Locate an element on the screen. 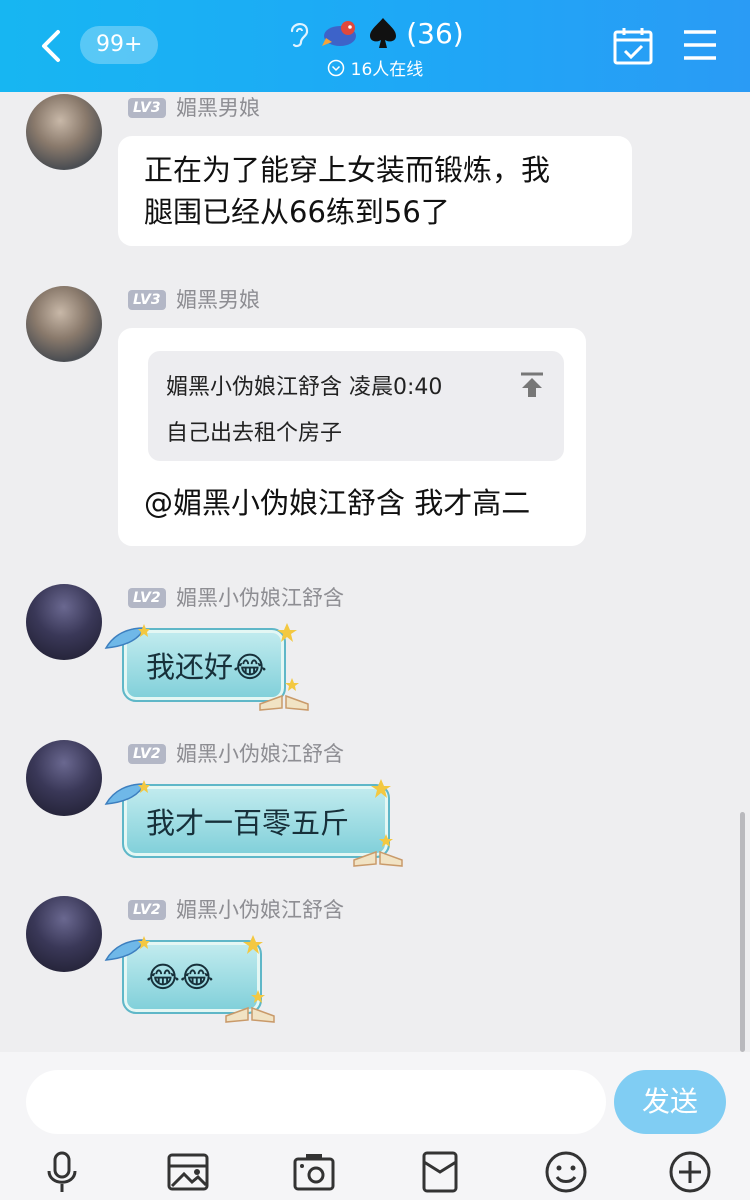 This screenshot has width=750, height=1200. spade-icon is located at coordinates (383, 33).